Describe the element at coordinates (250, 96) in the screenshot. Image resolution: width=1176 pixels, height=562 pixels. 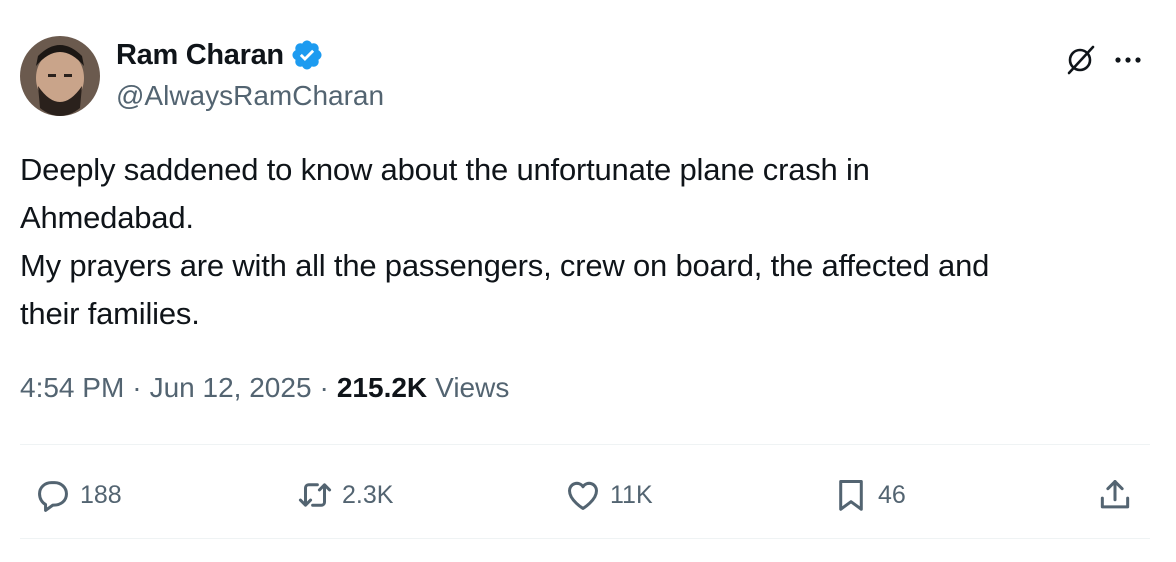
I see `author-handle: @AlwaysRamCharan` at that location.